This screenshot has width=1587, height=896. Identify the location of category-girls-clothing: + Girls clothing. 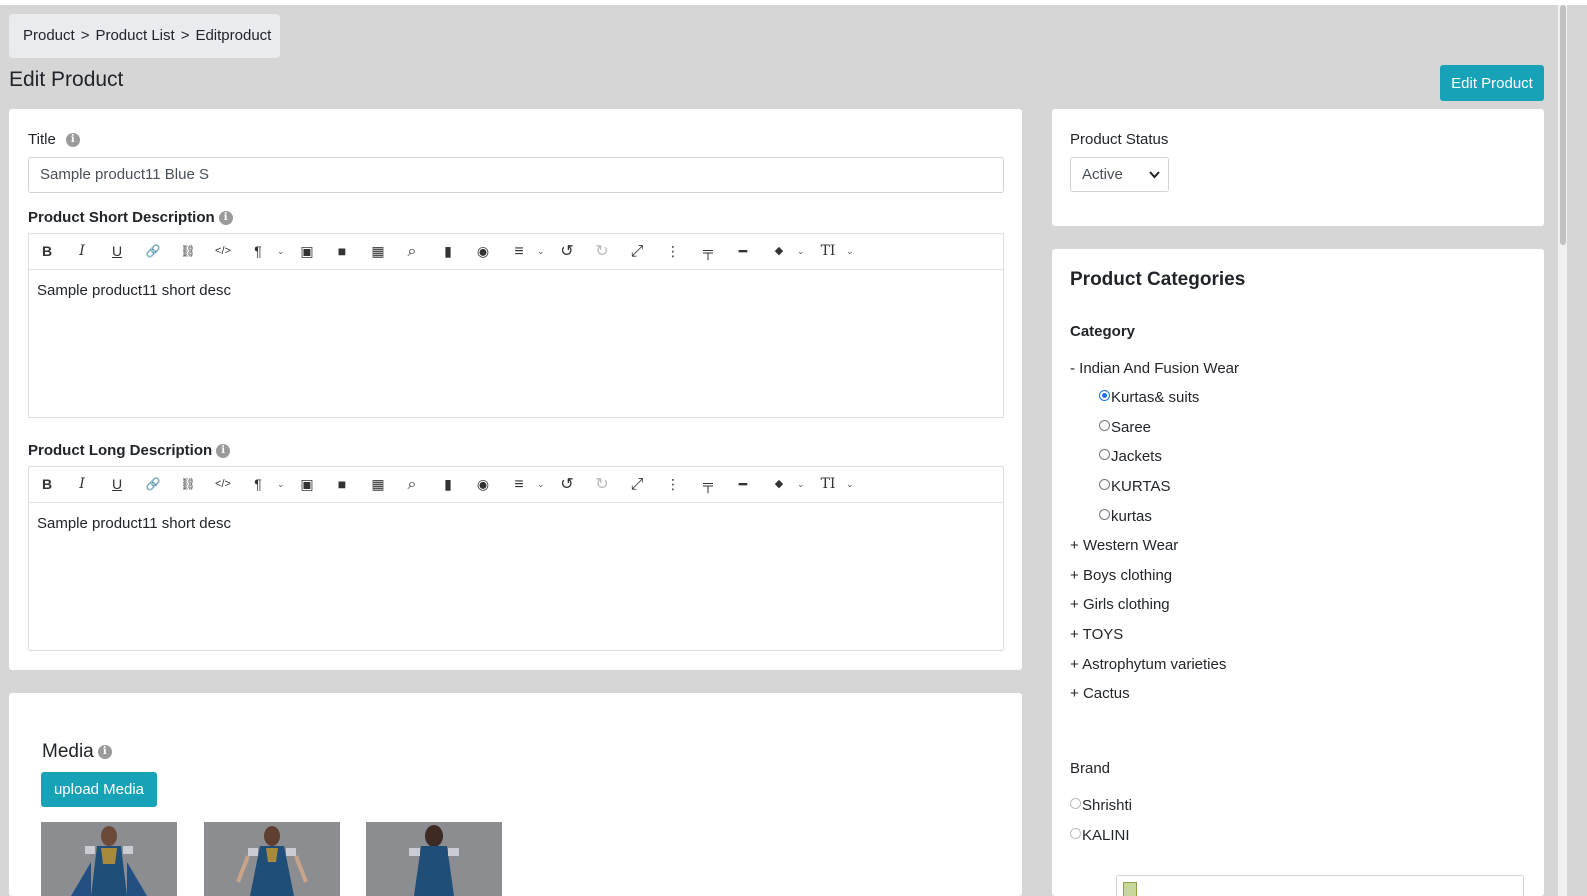
(1120, 604).